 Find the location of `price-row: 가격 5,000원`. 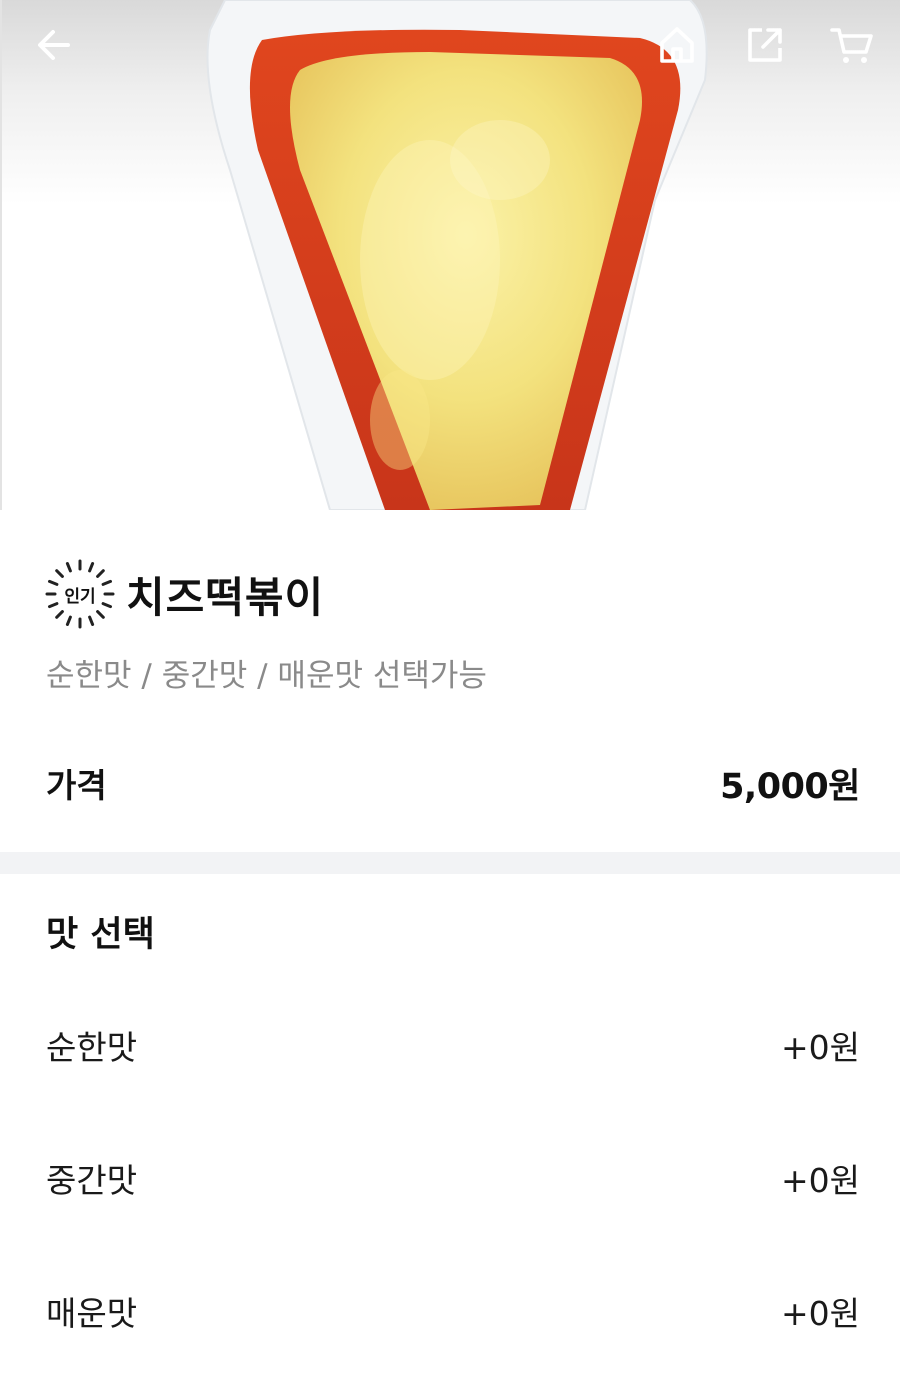

price-row: 가격 5,000원 is located at coordinates (453, 783).